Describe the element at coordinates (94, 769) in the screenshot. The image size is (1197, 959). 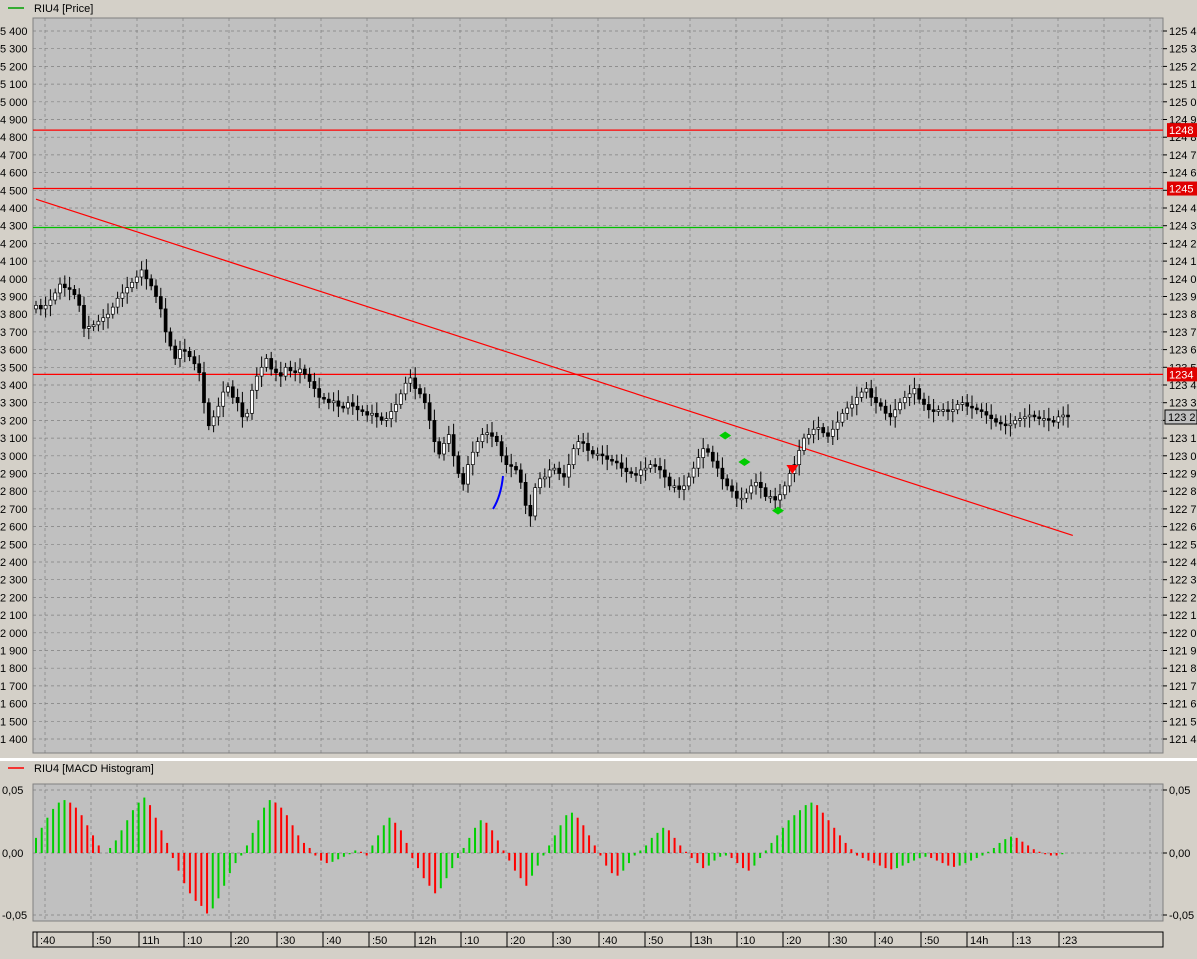
I see `macd-legend: RIU4 [MACD Histogram]` at that location.